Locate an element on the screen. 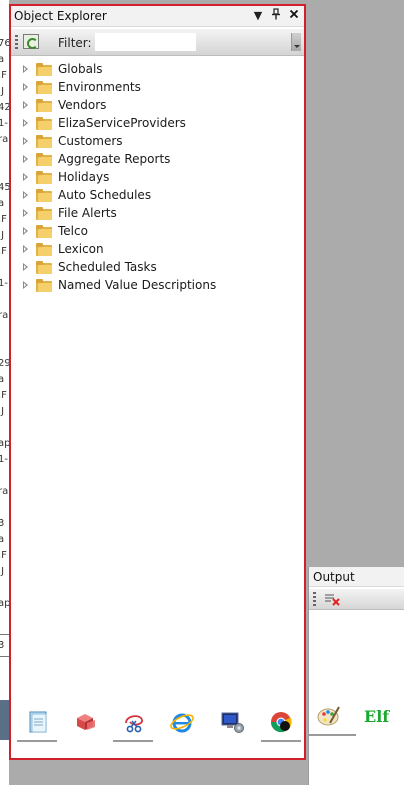 Image resolution: width=404 pixels, height=785 pixels. editor-text-fragment: 45 is located at coordinates (4, 187).